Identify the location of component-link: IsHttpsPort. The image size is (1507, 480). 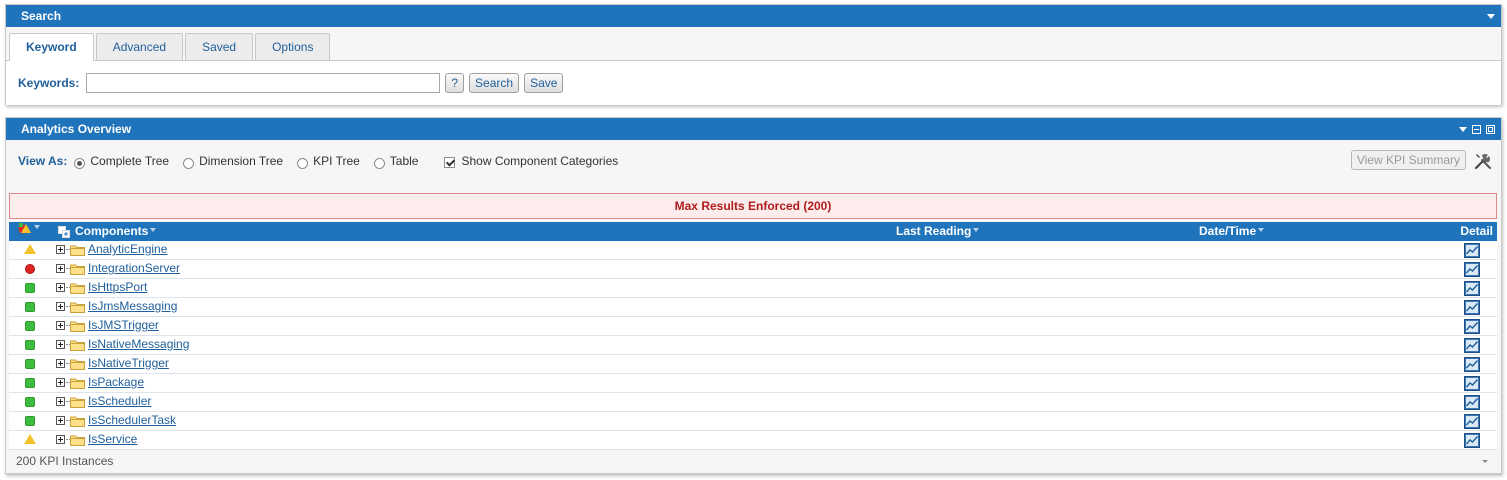
(117, 287).